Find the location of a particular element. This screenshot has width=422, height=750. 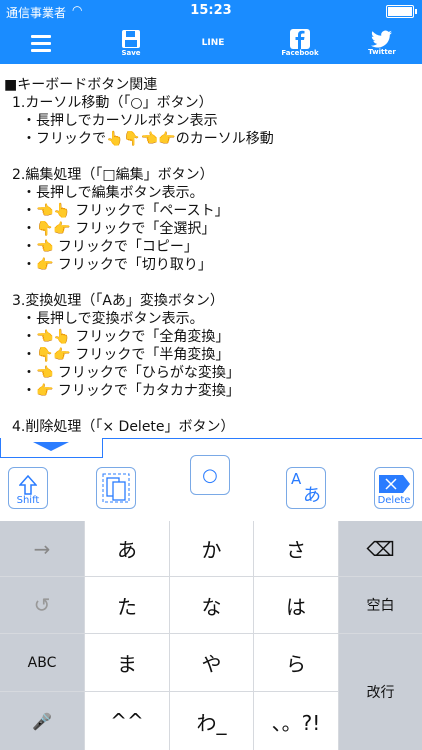

line-label: LINE is located at coordinates (213, 43).